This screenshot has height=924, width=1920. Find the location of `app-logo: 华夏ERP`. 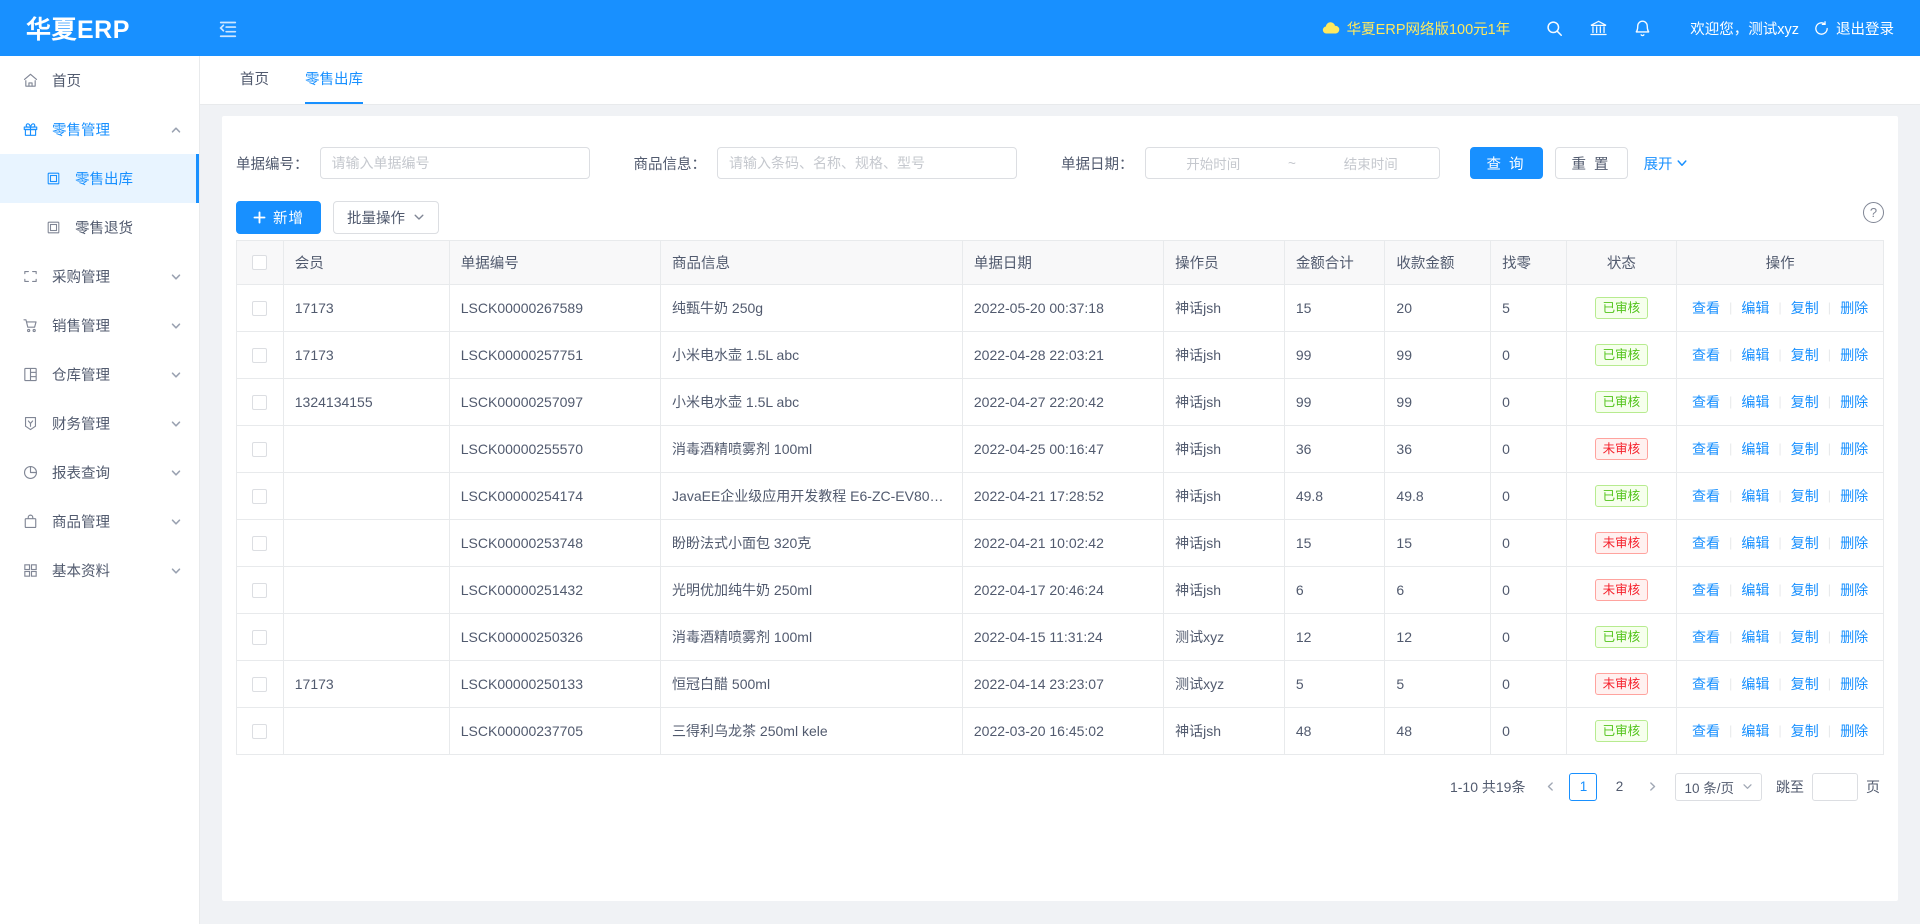

app-logo: 华夏ERP is located at coordinates (100, 28).